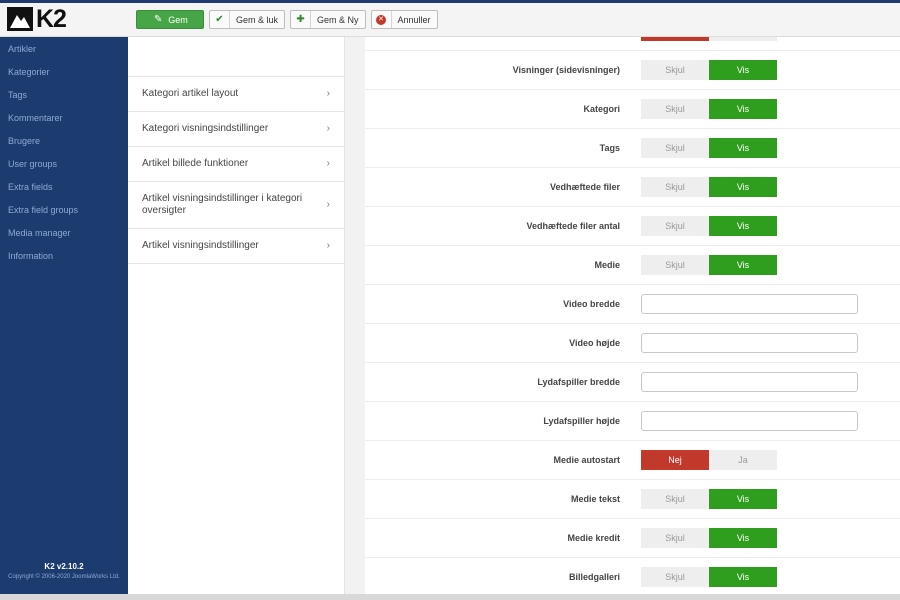  I want to click on setting-label: Visninger (sidevisninger), so click(566, 70).